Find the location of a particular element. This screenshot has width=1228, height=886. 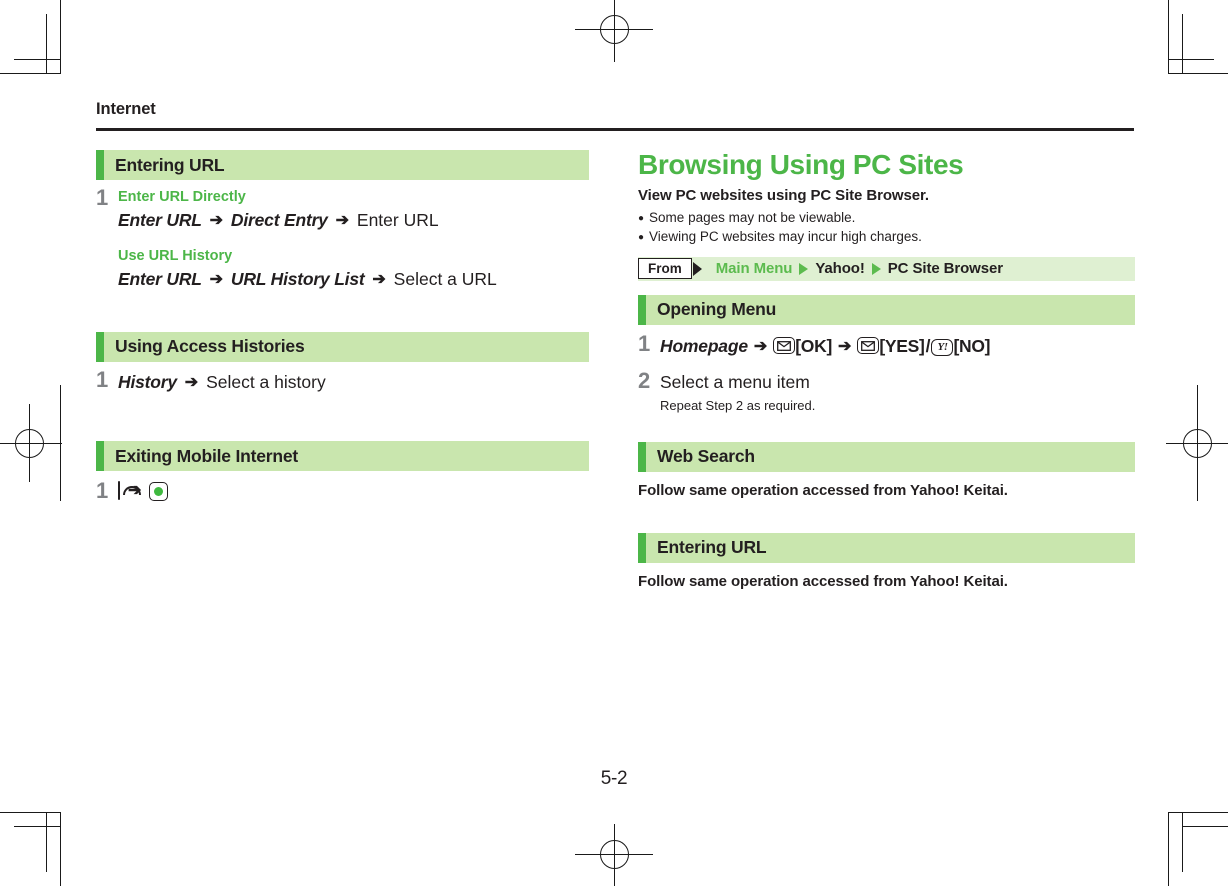

menu-item: Homepage is located at coordinates (704, 345).